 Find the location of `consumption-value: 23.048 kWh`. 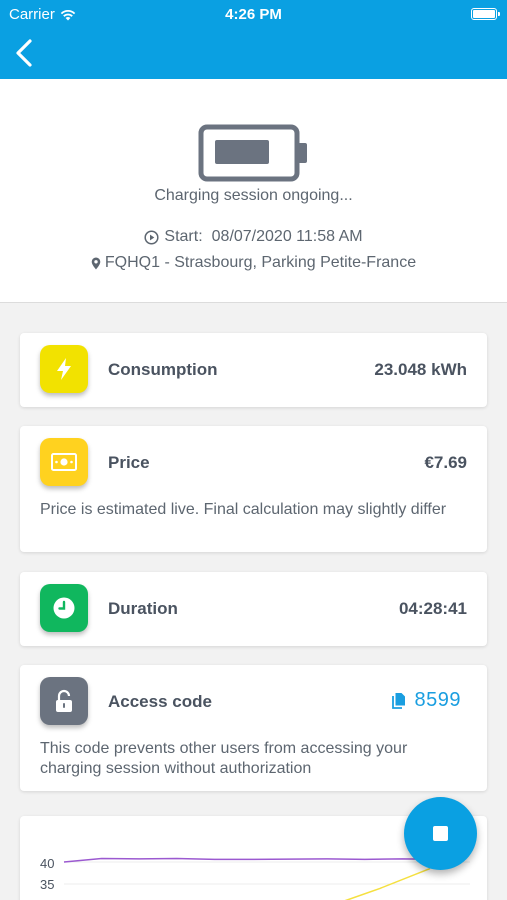

consumption-value: 23.048 kWh is located at coordinates (420, 369).